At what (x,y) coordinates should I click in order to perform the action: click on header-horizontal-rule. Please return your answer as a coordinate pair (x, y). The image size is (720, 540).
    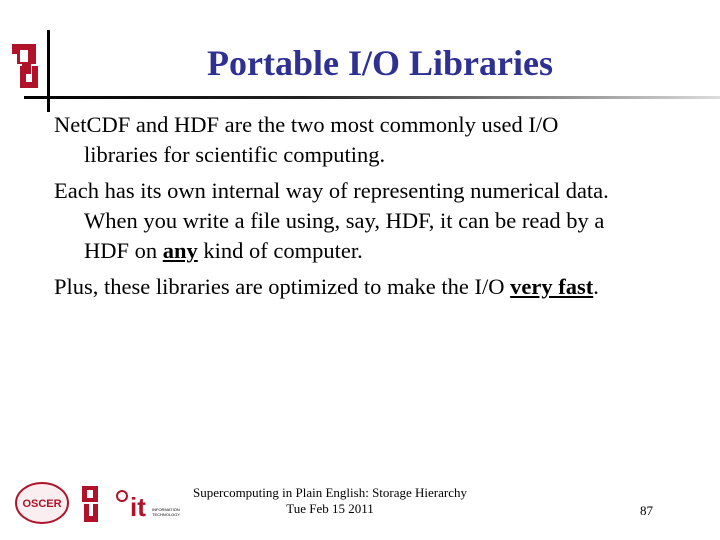
    Looking at the image, I should click on (372, 97).